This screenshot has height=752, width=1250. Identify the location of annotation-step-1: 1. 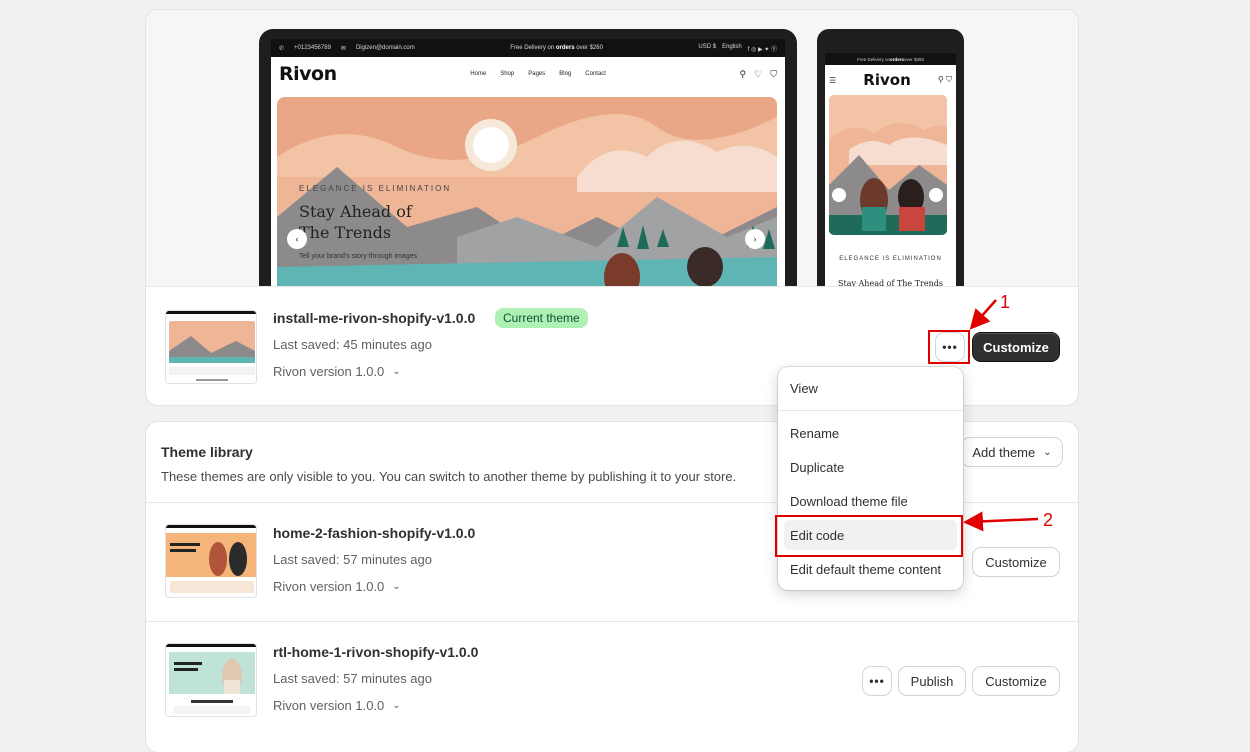
(1005, 302).